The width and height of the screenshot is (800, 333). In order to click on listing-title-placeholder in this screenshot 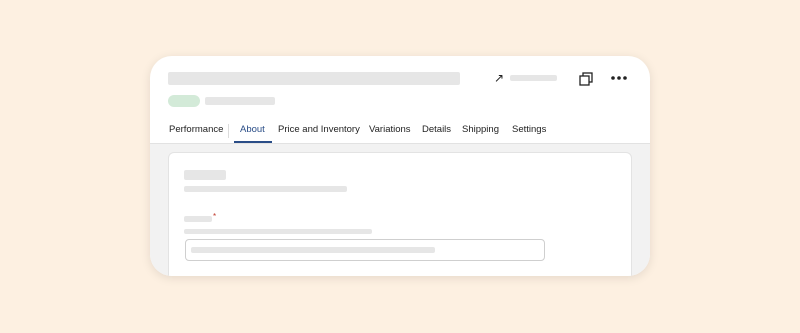, I will do `click(314, 78)`.